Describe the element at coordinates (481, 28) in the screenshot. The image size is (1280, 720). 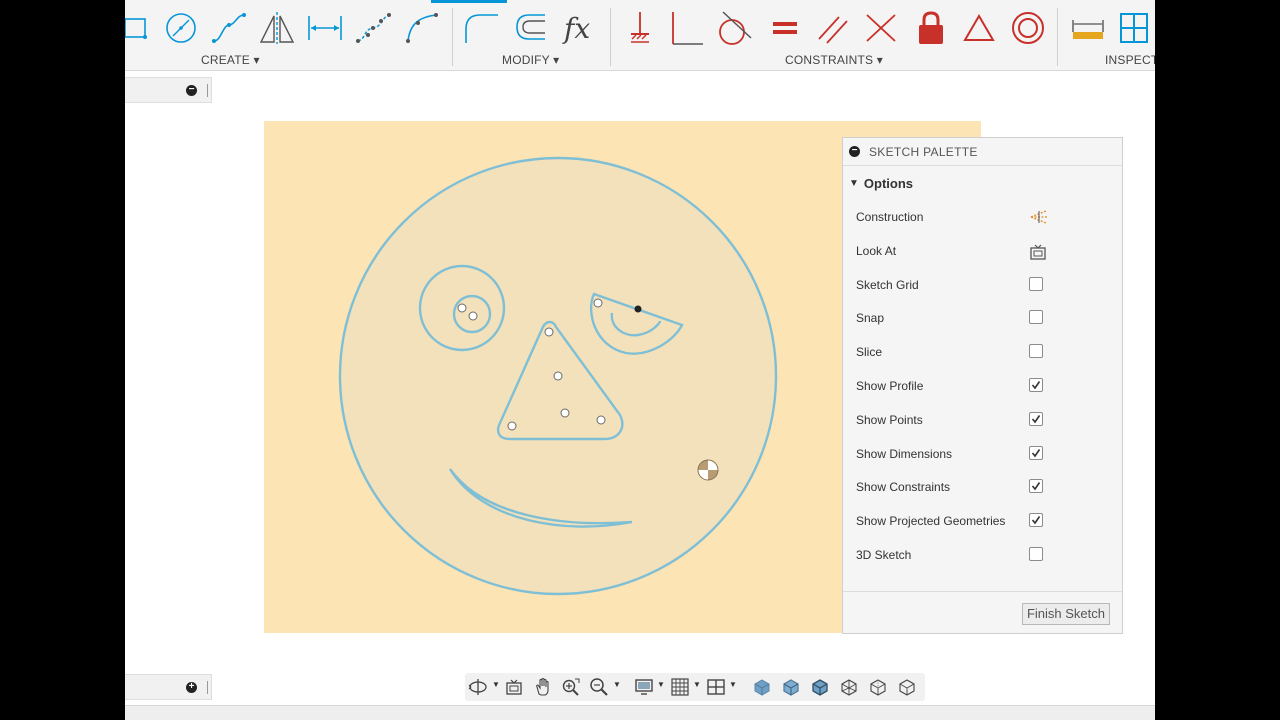
I see `fillet-icon` at that location.